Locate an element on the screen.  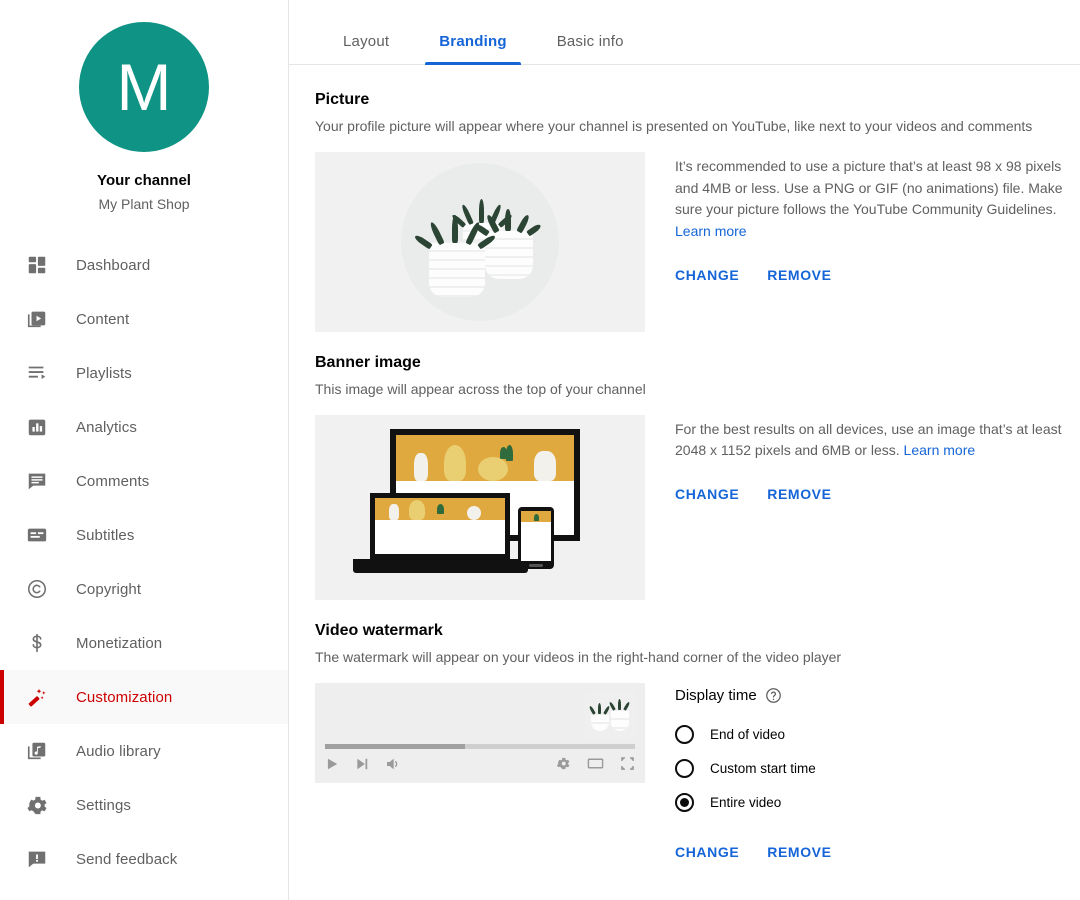
watermark-thumbnail is located at coordinates (611, 714).